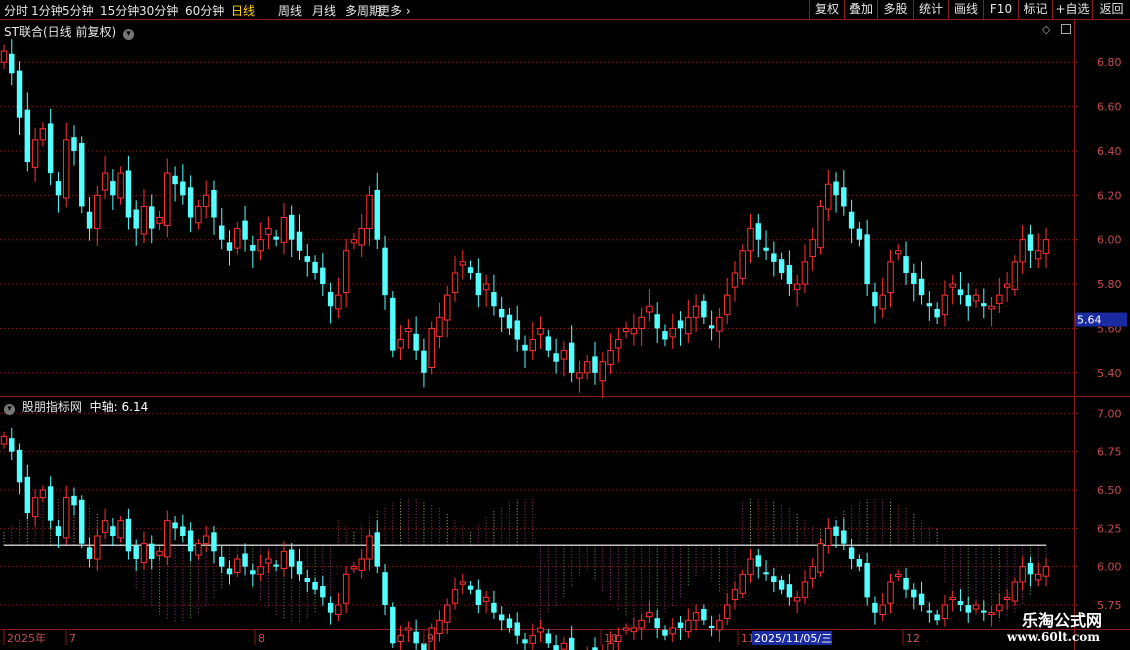  Describe the element at coordinates (76, 406) in the screenshot. I see `indicator-title: ▾ 股朋指标网 中轴: 6.14` at that location.